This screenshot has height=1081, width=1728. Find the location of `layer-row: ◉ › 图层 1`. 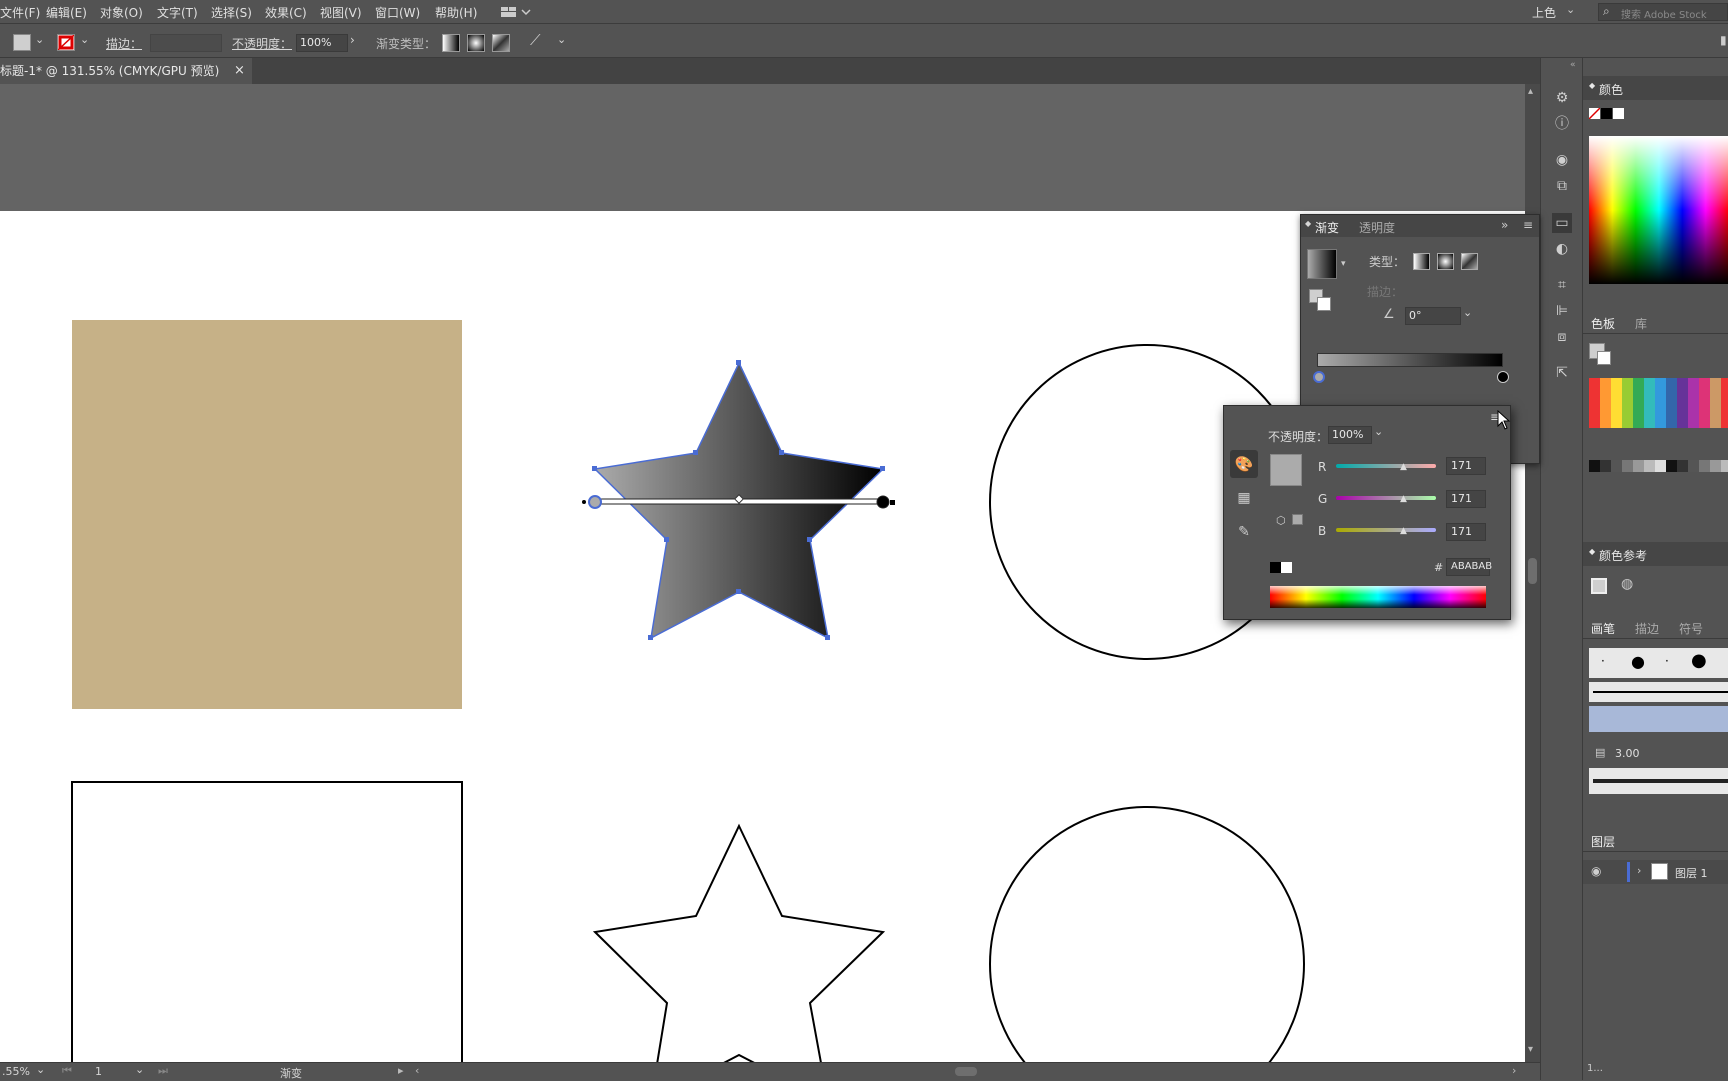

layer-row: ◉ › 图层 1 is located at coordinates (1655, 872).